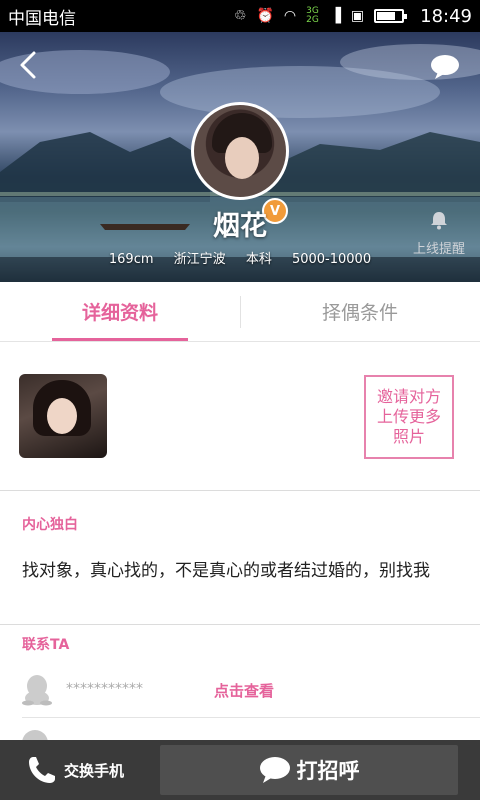 This screenshot has height=800, width=480. What do you see at coordinates (265, 16) in the screenshot?
I see `alarm-icon: ⏰` at bounding box center [265, 16].